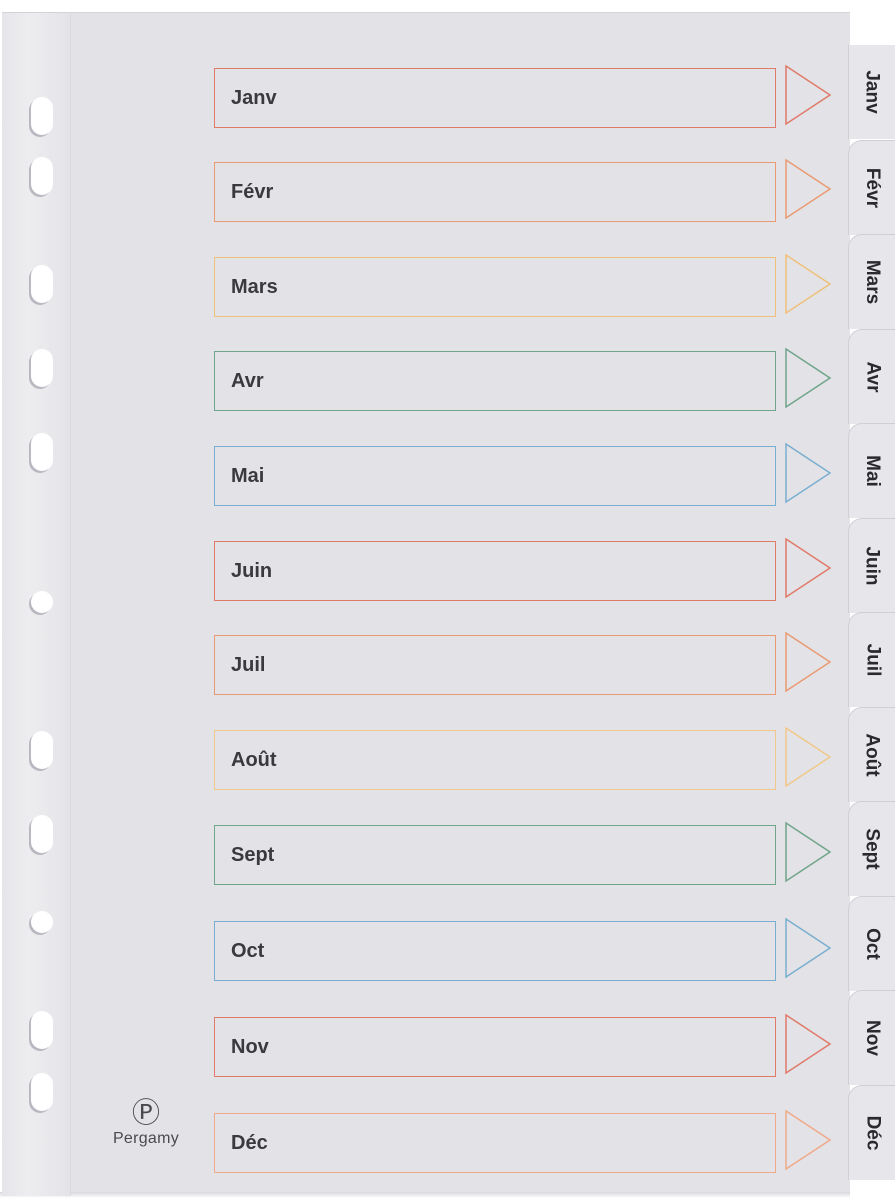 Image resolution: width=896 pixels, height=1200 pixels. Describe the element at coordinates (248, 664) in the screenshot. I see `row-label: Juil` at that location.